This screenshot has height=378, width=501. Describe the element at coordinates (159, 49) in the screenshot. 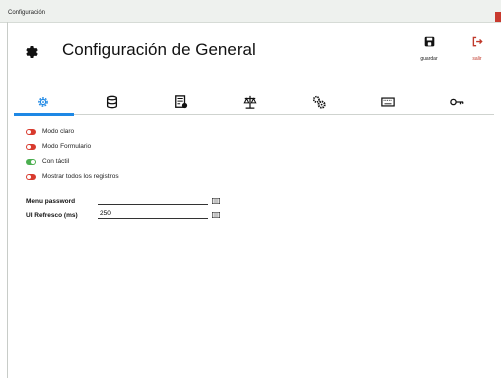

I see `page-title: Configuración de General` at that location.